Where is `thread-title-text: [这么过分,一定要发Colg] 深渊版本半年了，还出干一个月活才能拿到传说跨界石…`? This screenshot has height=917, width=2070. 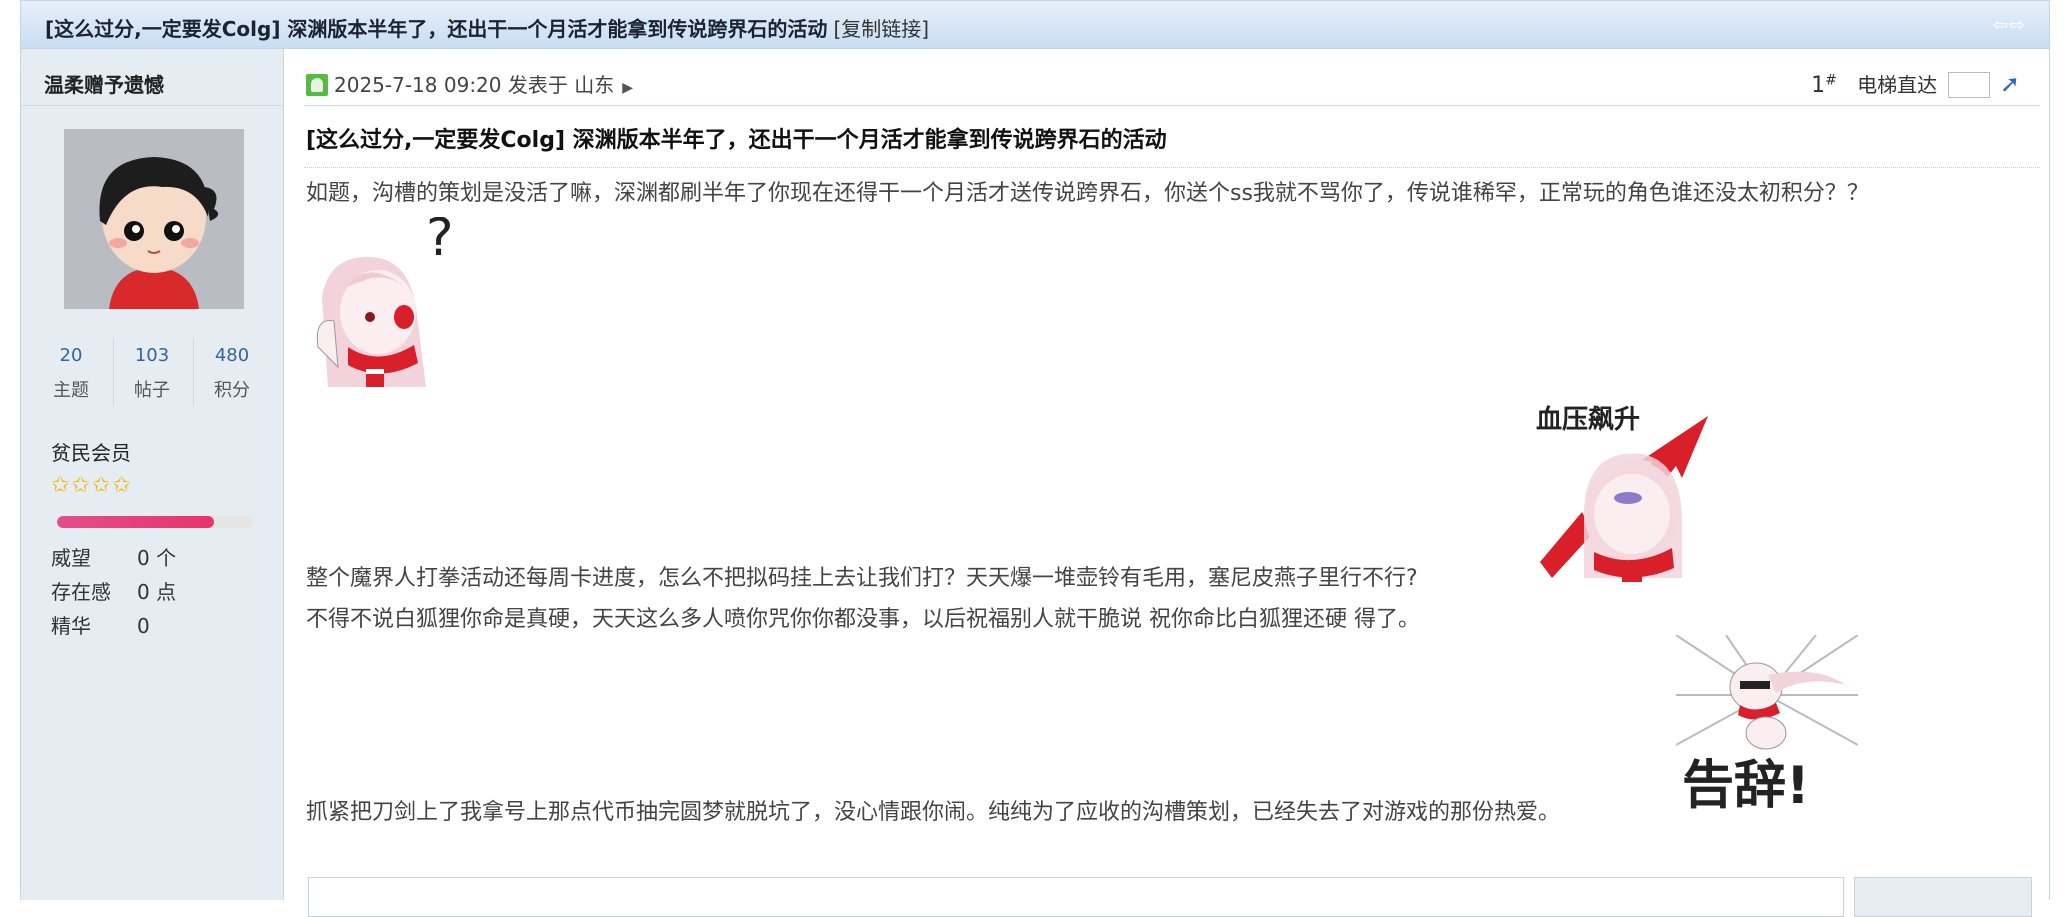 thread-title-text: [这么过分,一定要发Colg] 深渊版本半年了，还出干一个月活才能拿到传说跨界石… is located at coordinates (436, 29).